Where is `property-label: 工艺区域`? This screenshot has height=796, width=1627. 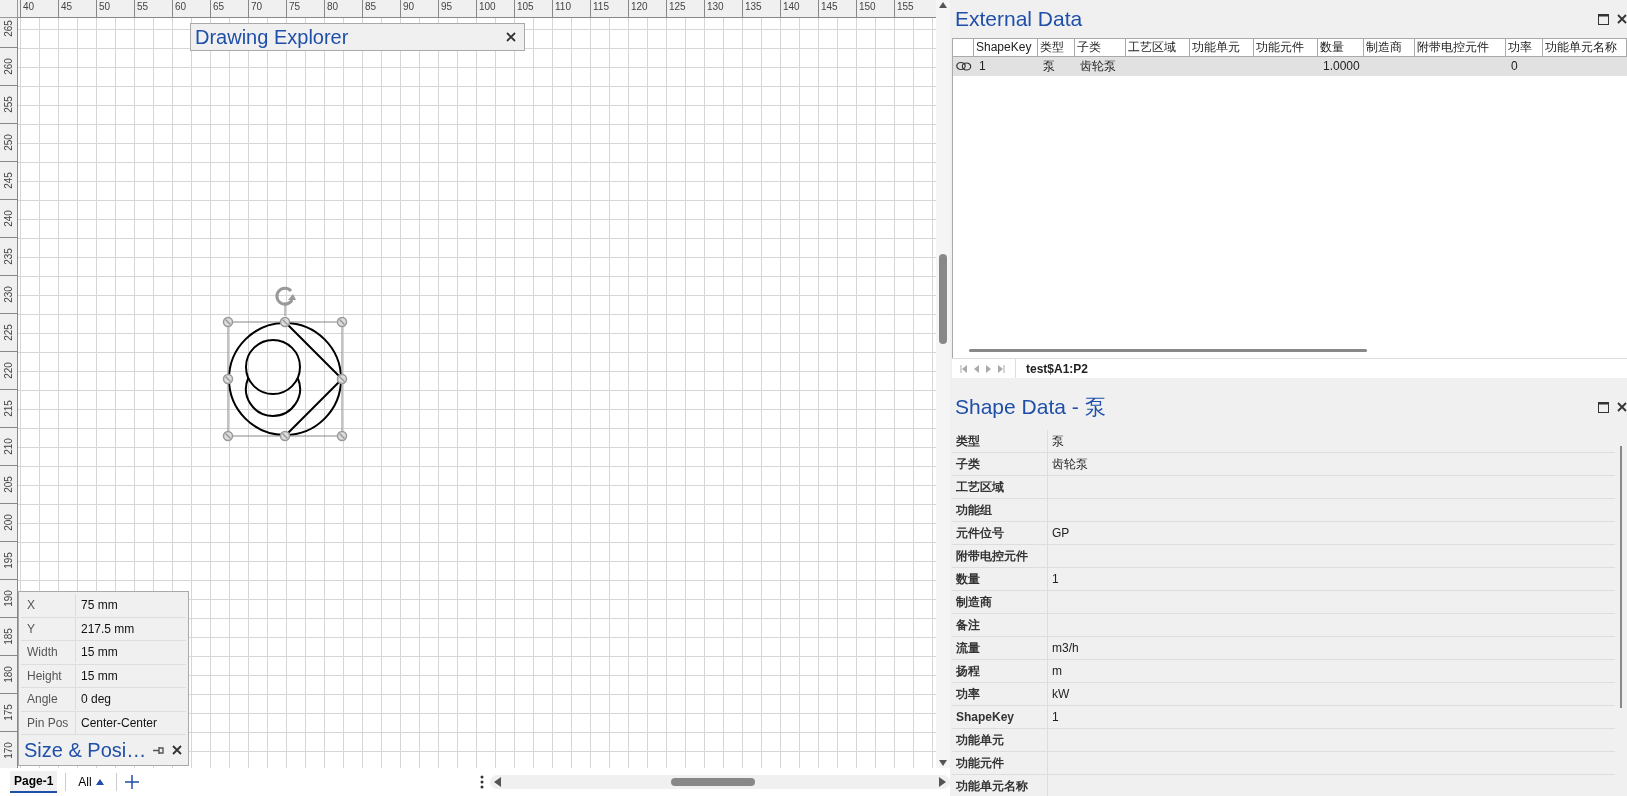 property-label: 工艺区域 is located at coordinates (1000, 487).